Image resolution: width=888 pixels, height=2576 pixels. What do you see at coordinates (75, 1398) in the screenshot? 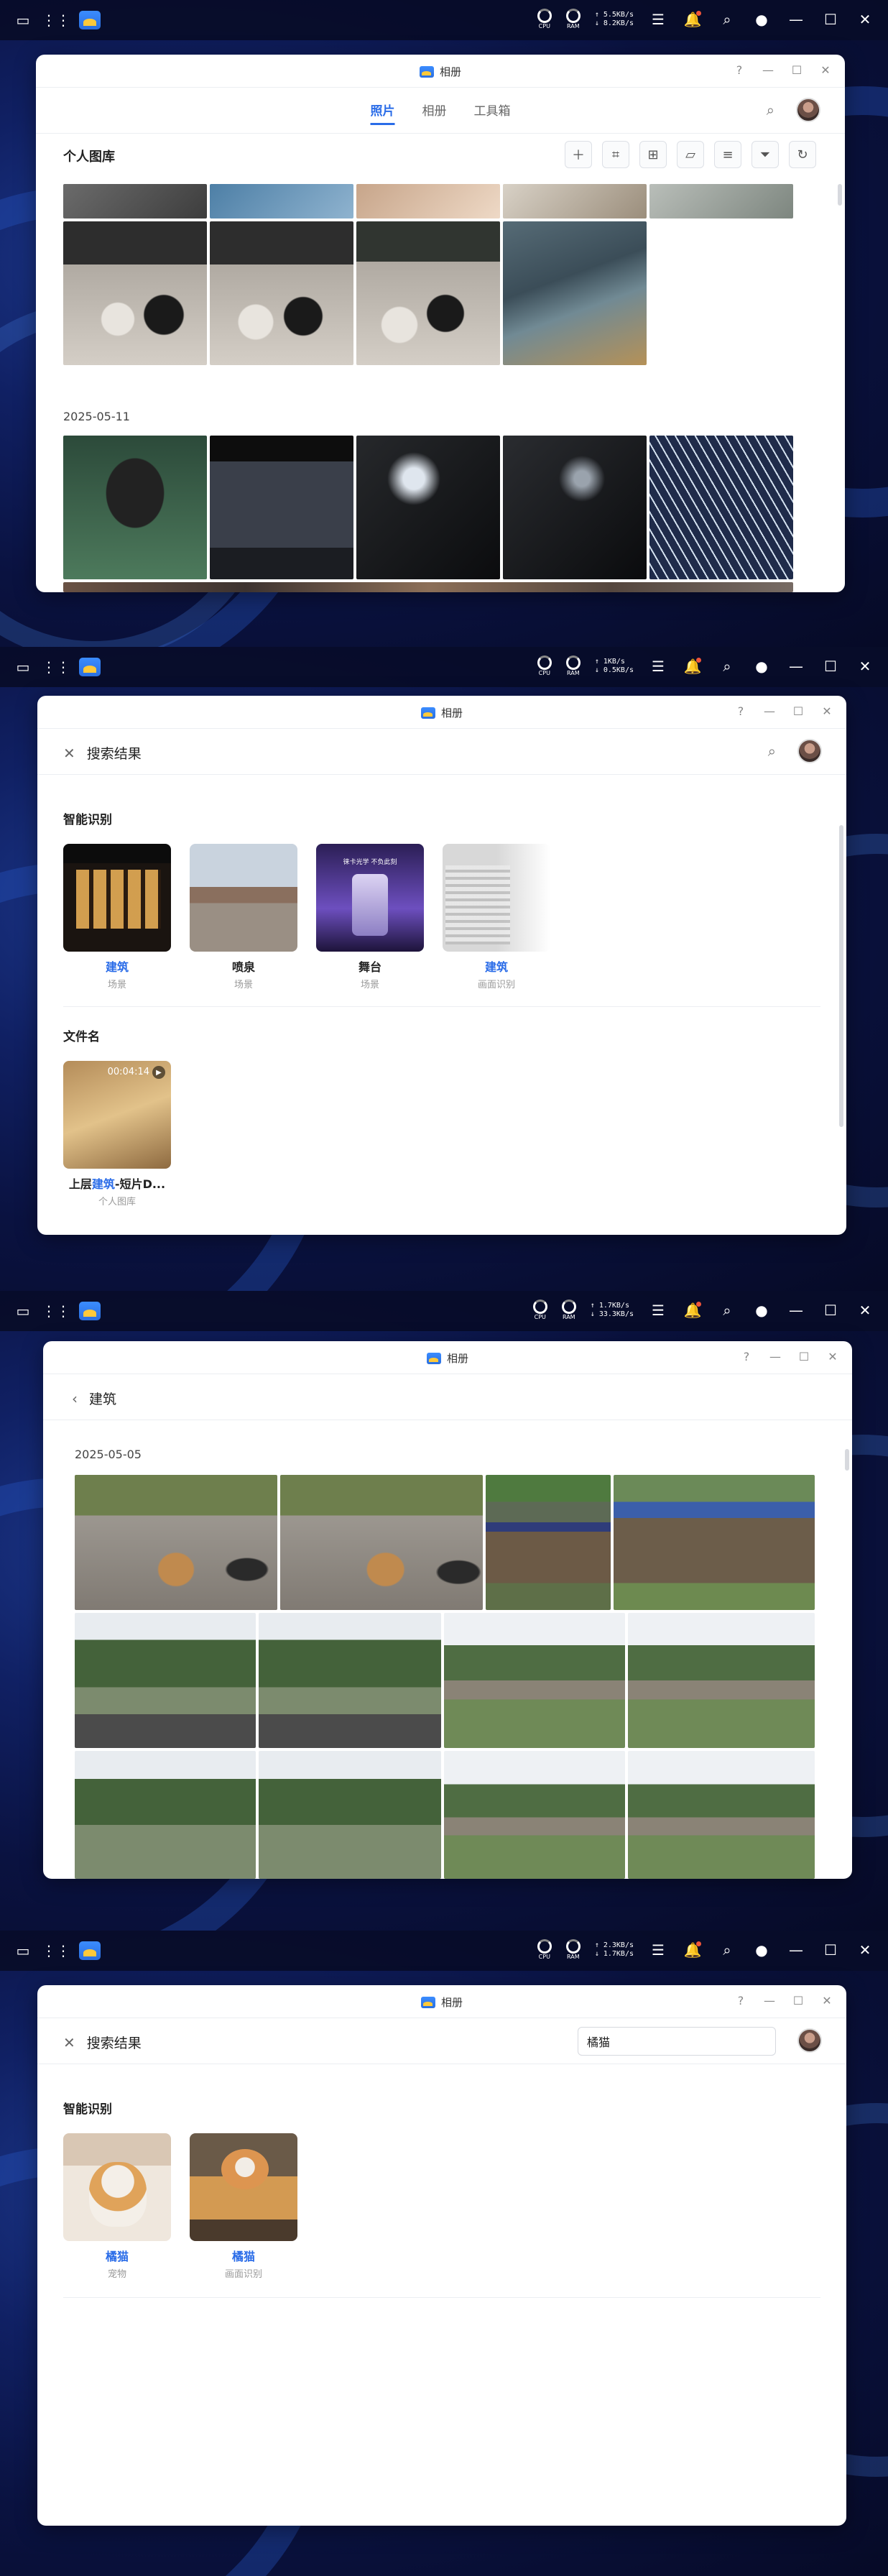
I see `back-arrow-icon: ‹` at bounding box center [75, 1398].